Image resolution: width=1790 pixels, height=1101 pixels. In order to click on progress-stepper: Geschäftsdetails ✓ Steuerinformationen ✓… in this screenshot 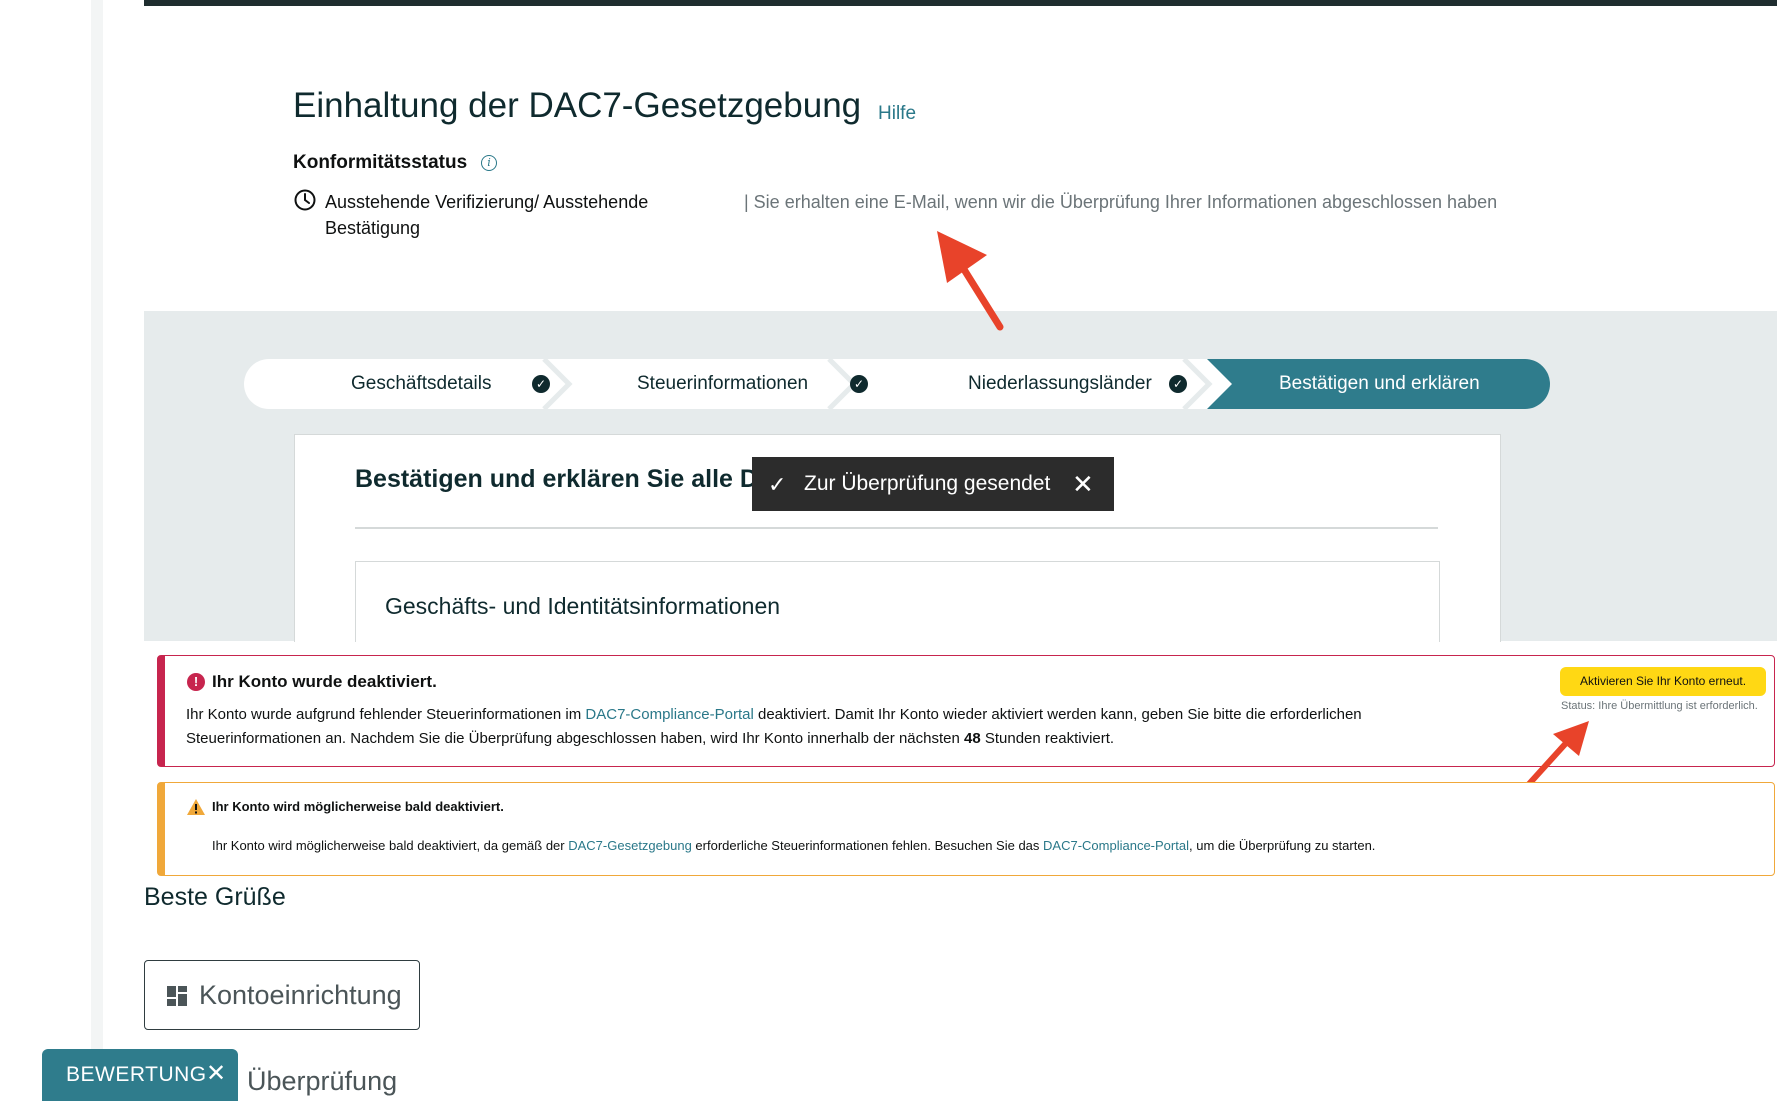, I will do `click(897, 384)`.